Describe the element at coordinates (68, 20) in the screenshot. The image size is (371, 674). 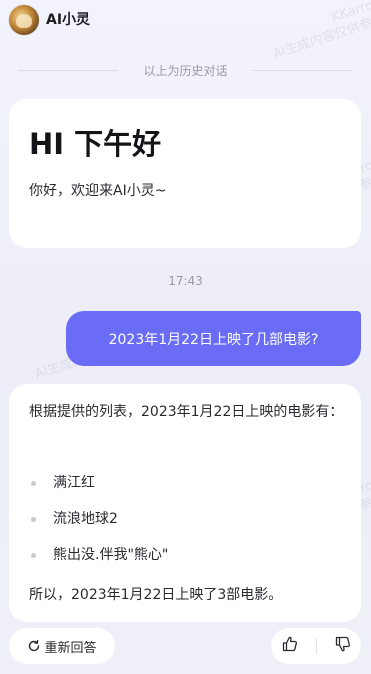
I see `app-name: AI小灵` at that location.